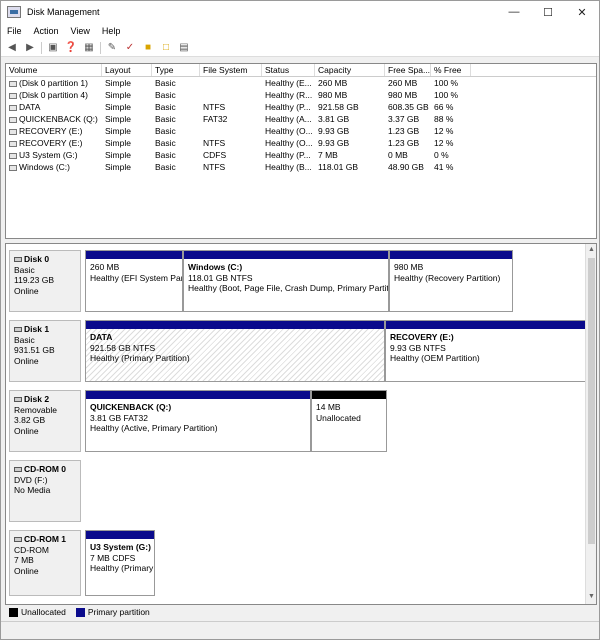 This screenshot has width=600, height=640. Describe the element at coordinates (231, 143) in the screenshot. I see `cell-file-system: NTFS` at that location.